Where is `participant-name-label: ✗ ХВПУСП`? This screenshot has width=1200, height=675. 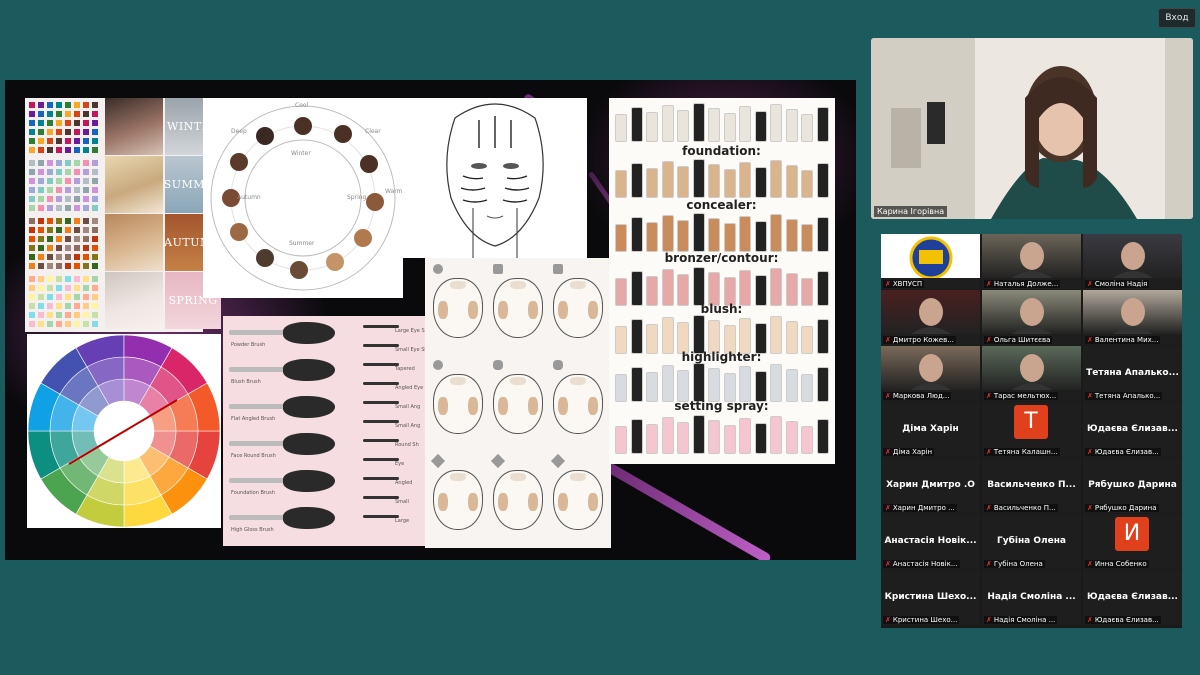
participant-name-label: ✗ ХВПУСП is located at coordinates (904, 284).